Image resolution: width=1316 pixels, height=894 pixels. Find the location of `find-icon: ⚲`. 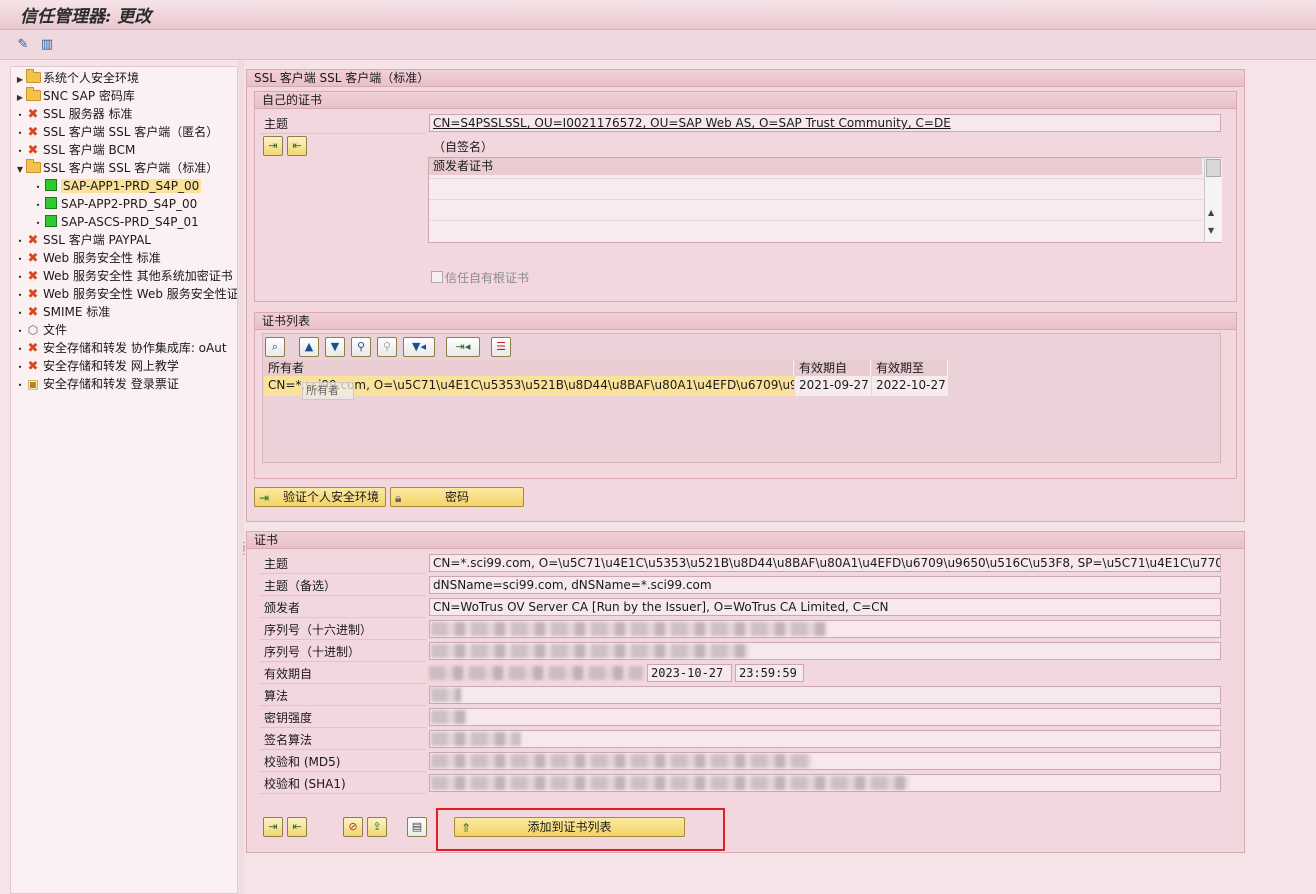

find-icon: ⚲ is located at coordinates (361, 347).